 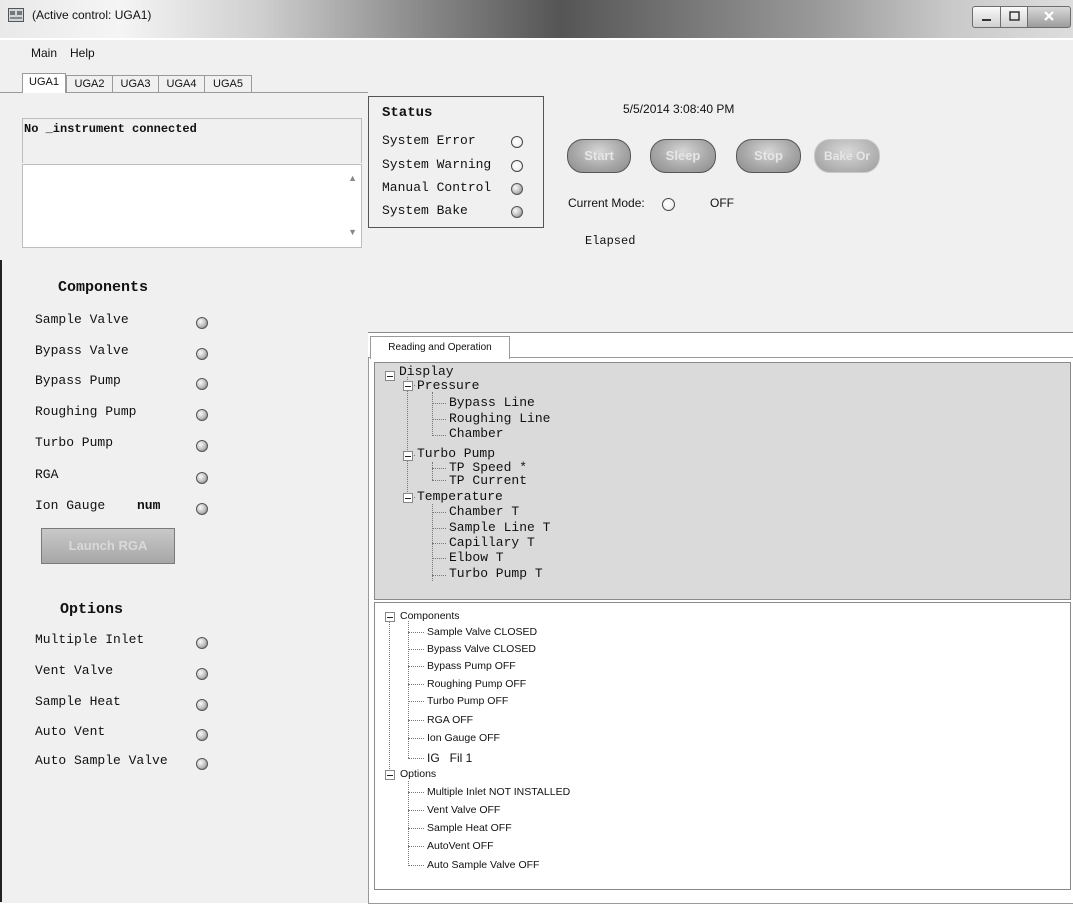 I want to click on minimize-button, so click(x=987, y=17).